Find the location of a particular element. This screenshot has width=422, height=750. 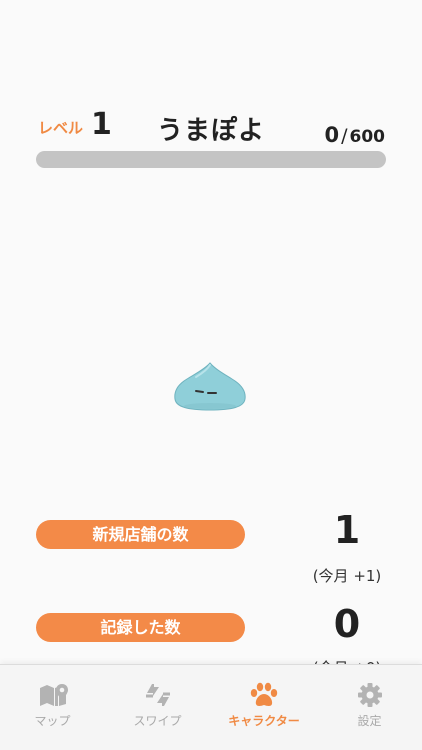

exp-counter: 0/600 is located at coordinates (354, 135).